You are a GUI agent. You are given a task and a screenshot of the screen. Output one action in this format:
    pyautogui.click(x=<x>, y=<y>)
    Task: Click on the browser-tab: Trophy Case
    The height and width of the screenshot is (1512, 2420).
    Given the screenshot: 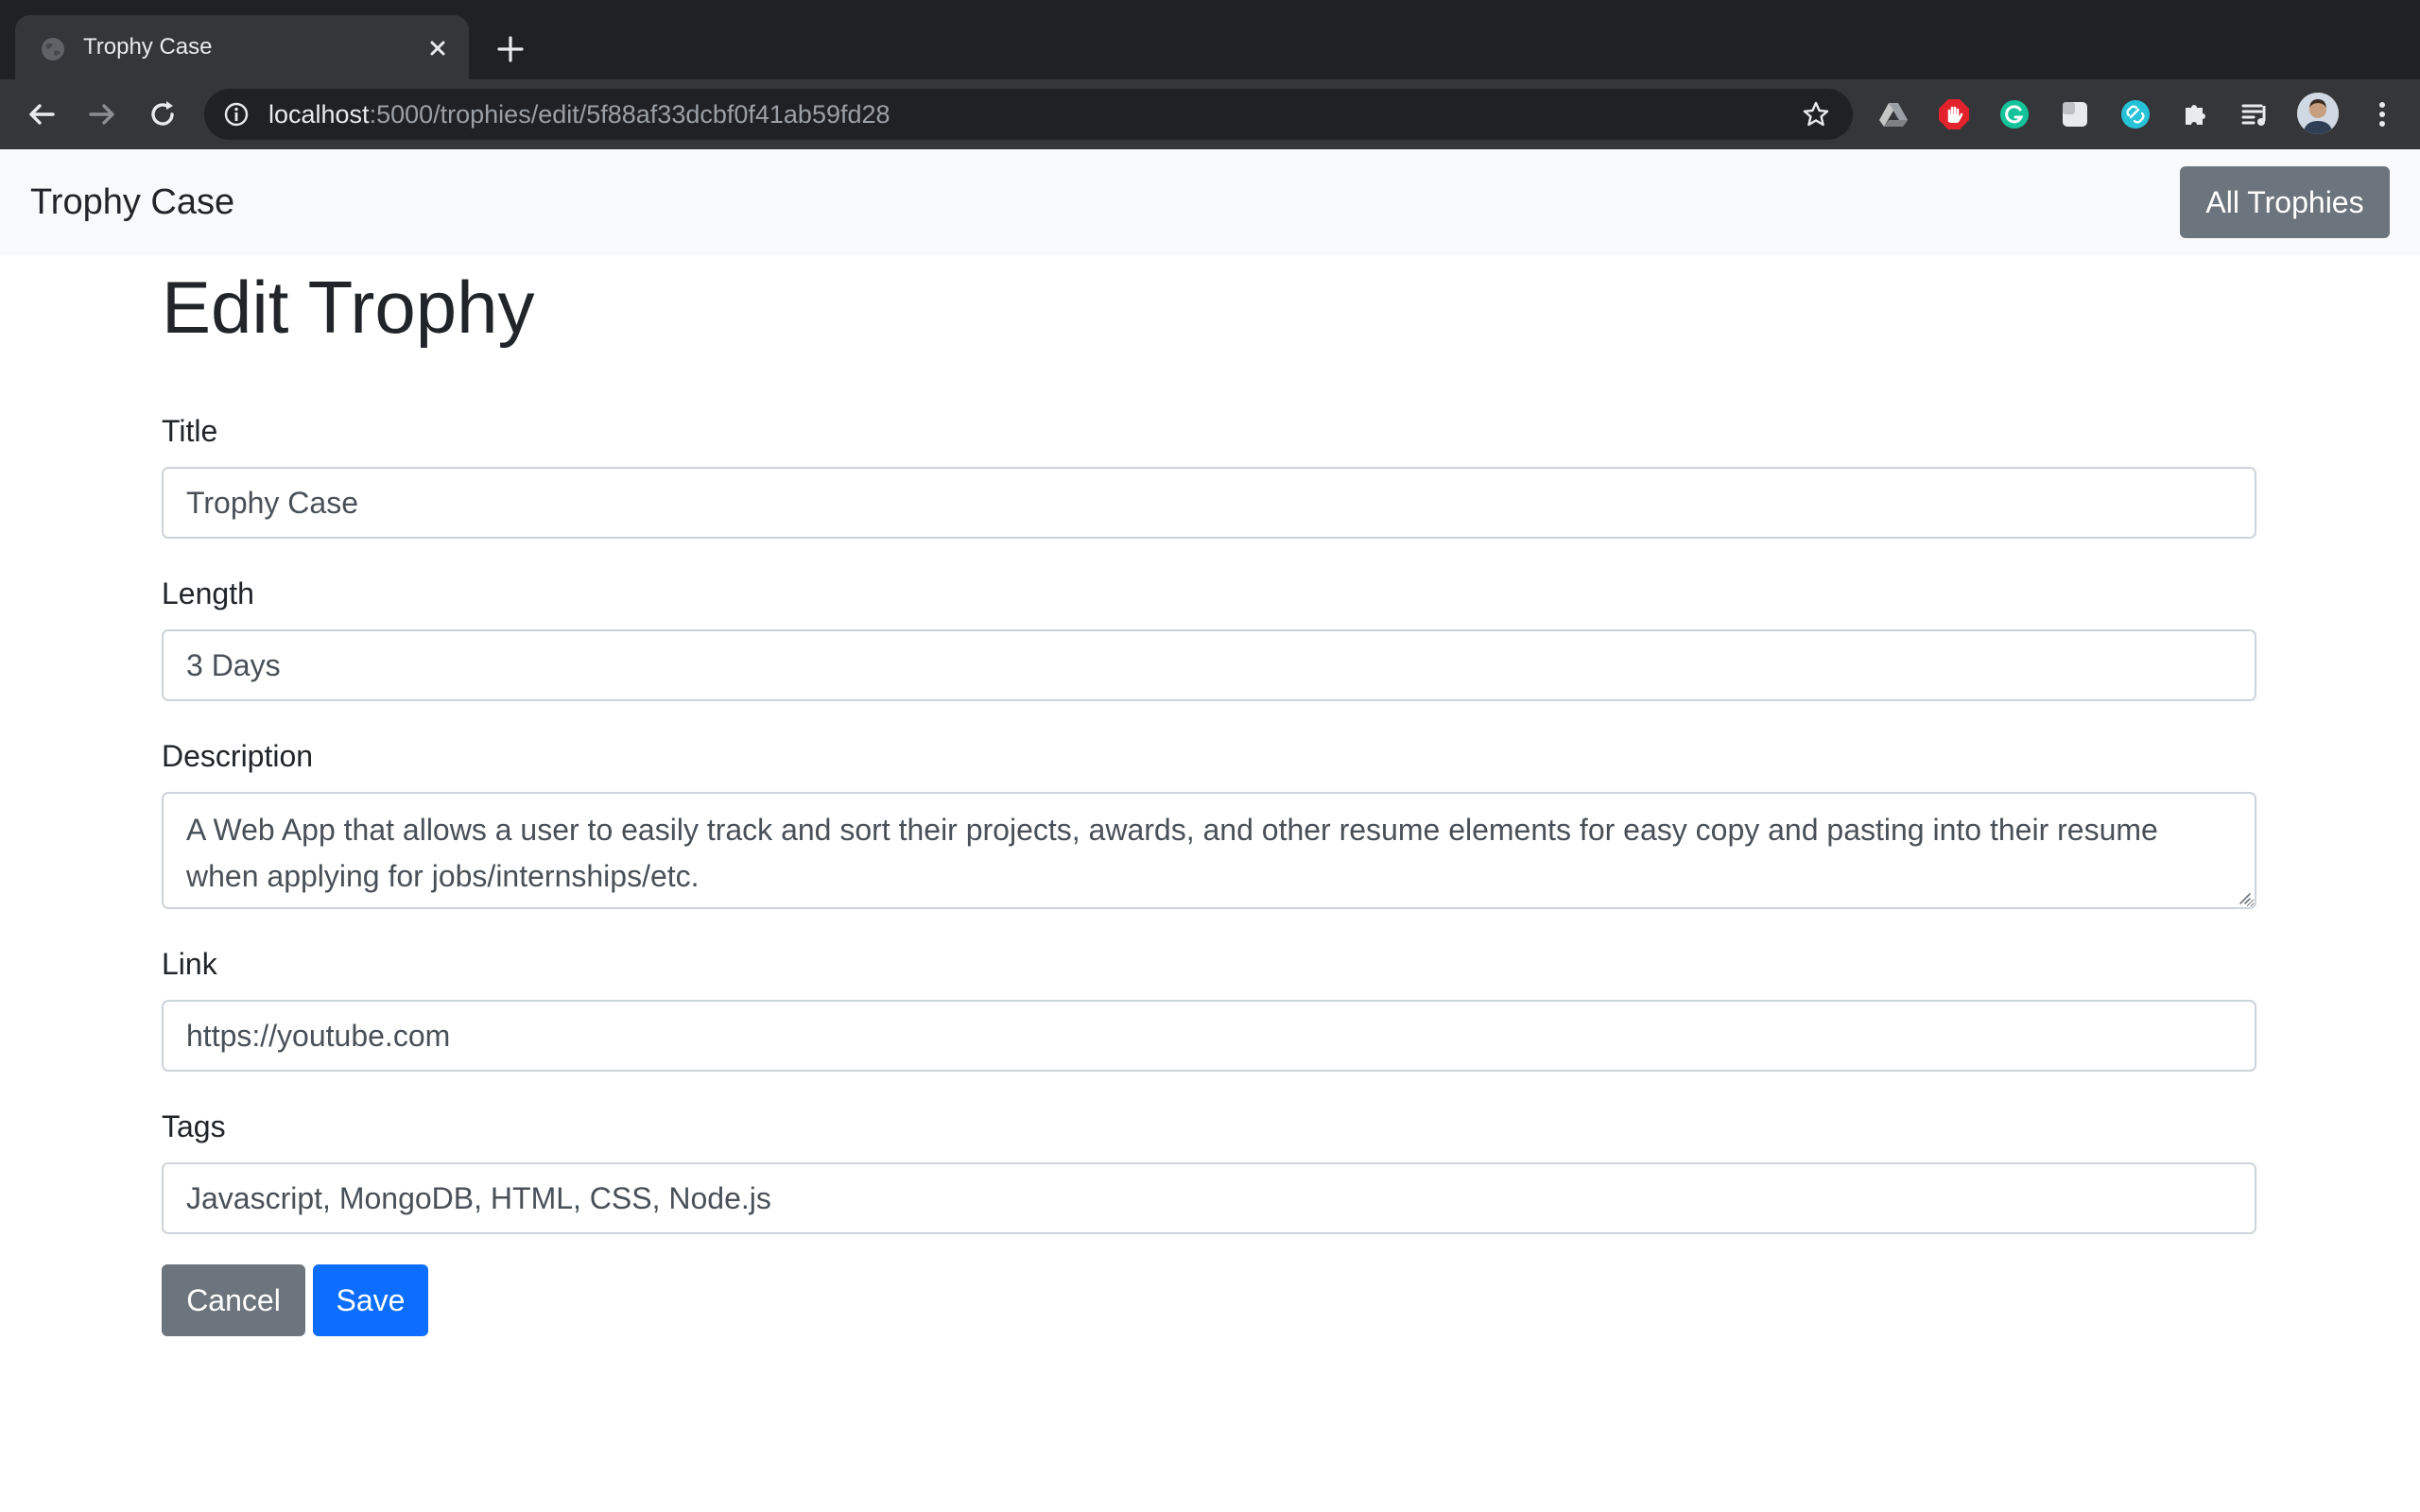 What is the action you would take?
    pyautogui.click(x=242, y=47)
    